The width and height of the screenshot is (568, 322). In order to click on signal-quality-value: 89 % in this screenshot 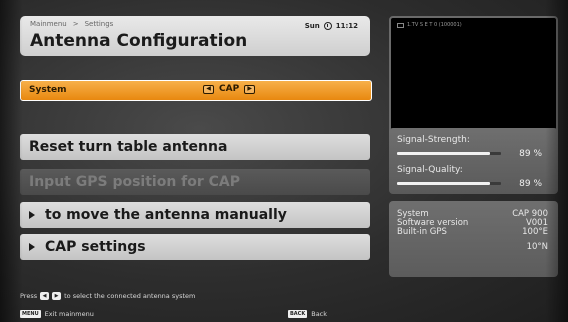, I will do `click(530, 184)`.